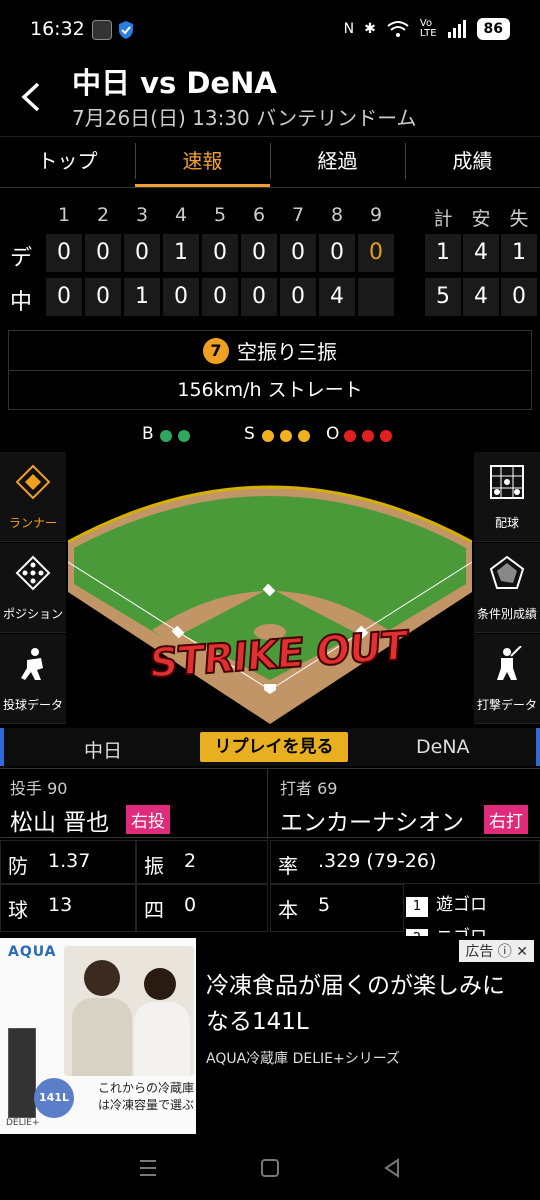 This screenshot has height=1200, width=540. I want to click on scoreboard: 123456789計安失デ000100000141中00100004540, so click(270, 258).